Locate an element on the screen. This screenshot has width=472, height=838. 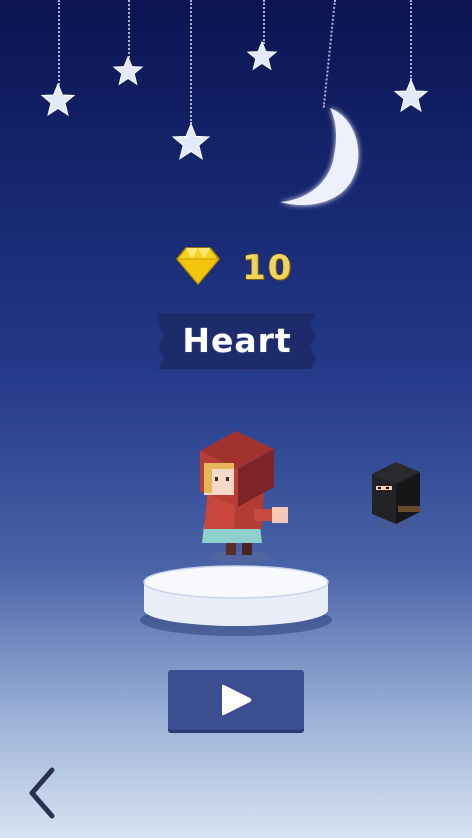
play-button is located at coordinates (236, 700).